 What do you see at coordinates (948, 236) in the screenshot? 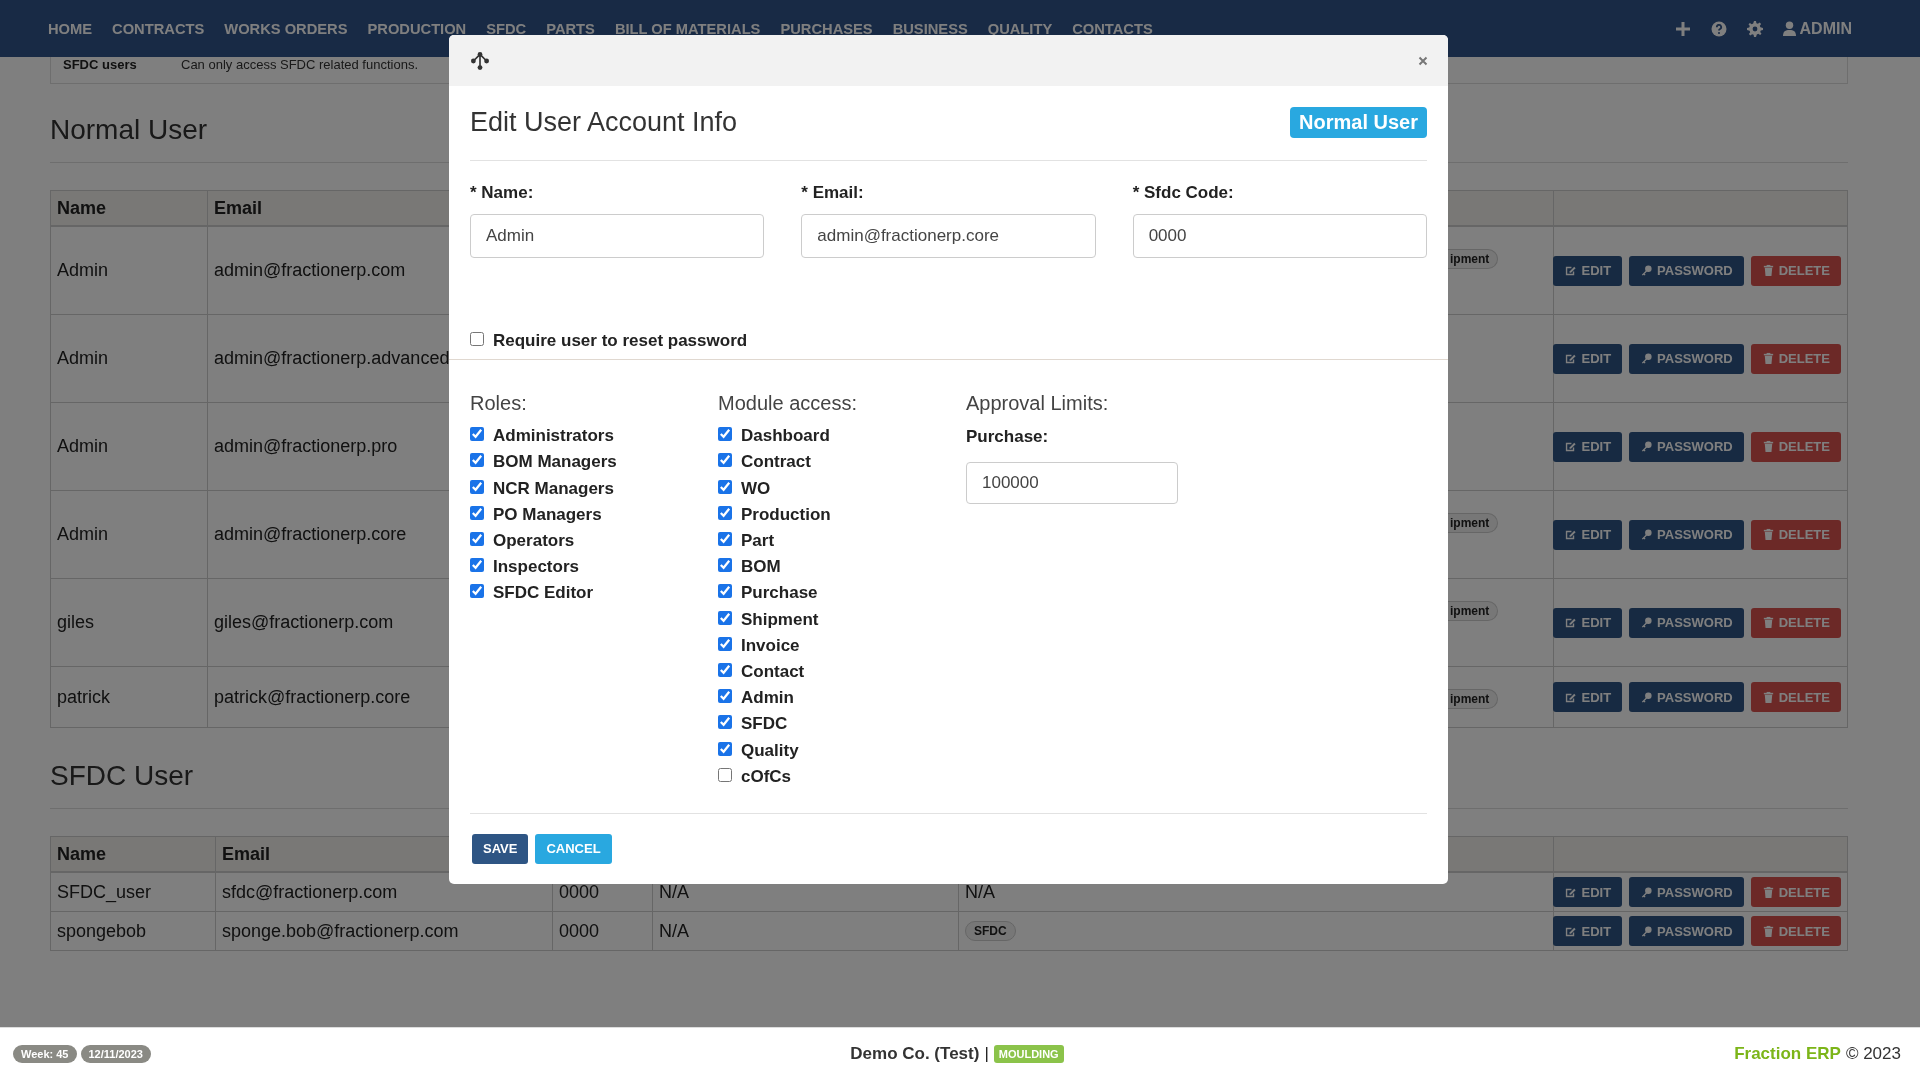
I see `input-field: admin@fractionerp.core` at bounding box center [948, 236].